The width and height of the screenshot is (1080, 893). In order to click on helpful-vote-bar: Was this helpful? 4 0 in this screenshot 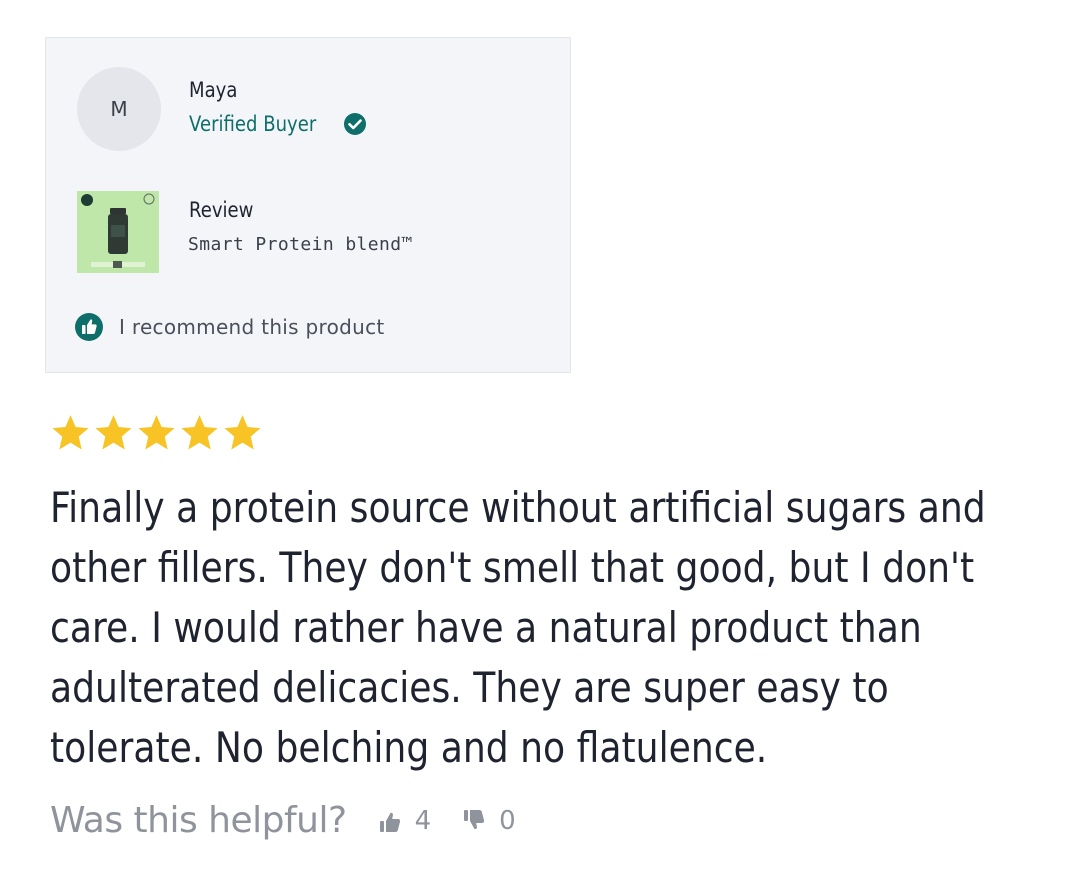, I will do `click(283, 820)`.